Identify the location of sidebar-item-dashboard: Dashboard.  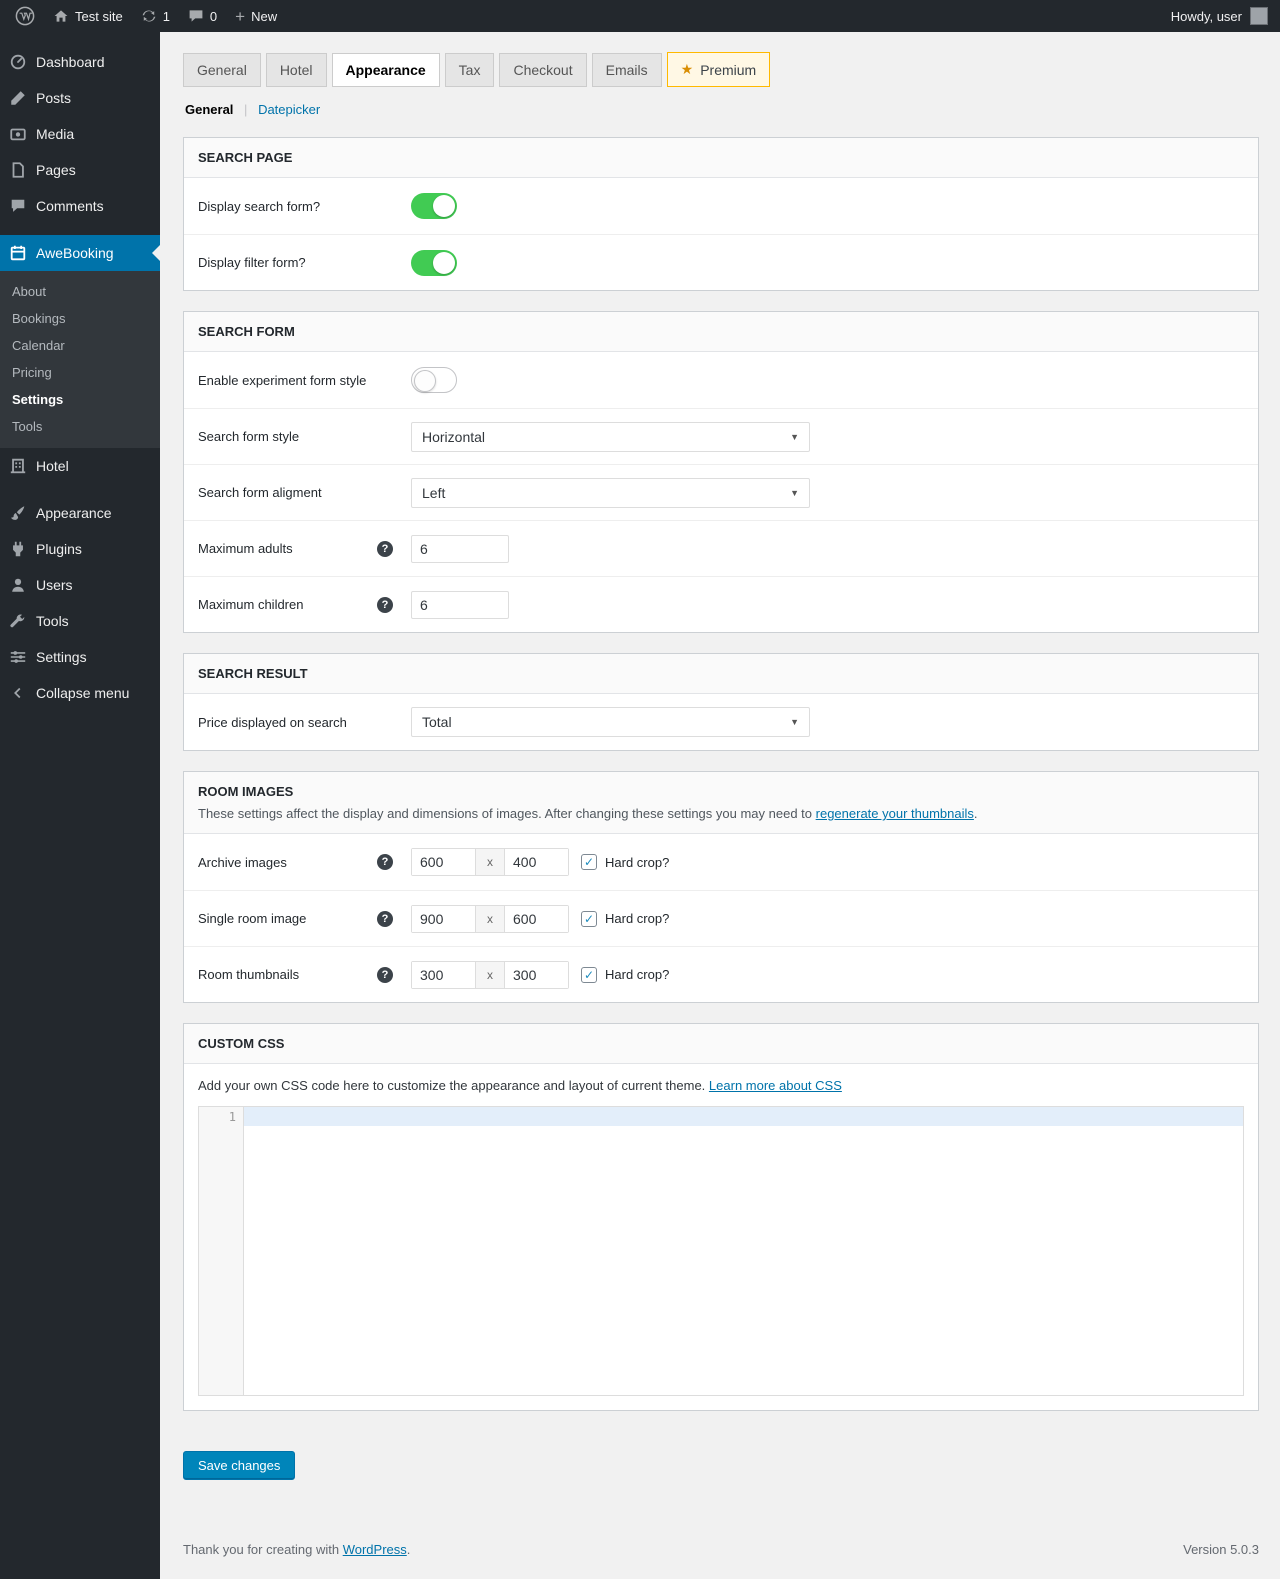
(80, 62).